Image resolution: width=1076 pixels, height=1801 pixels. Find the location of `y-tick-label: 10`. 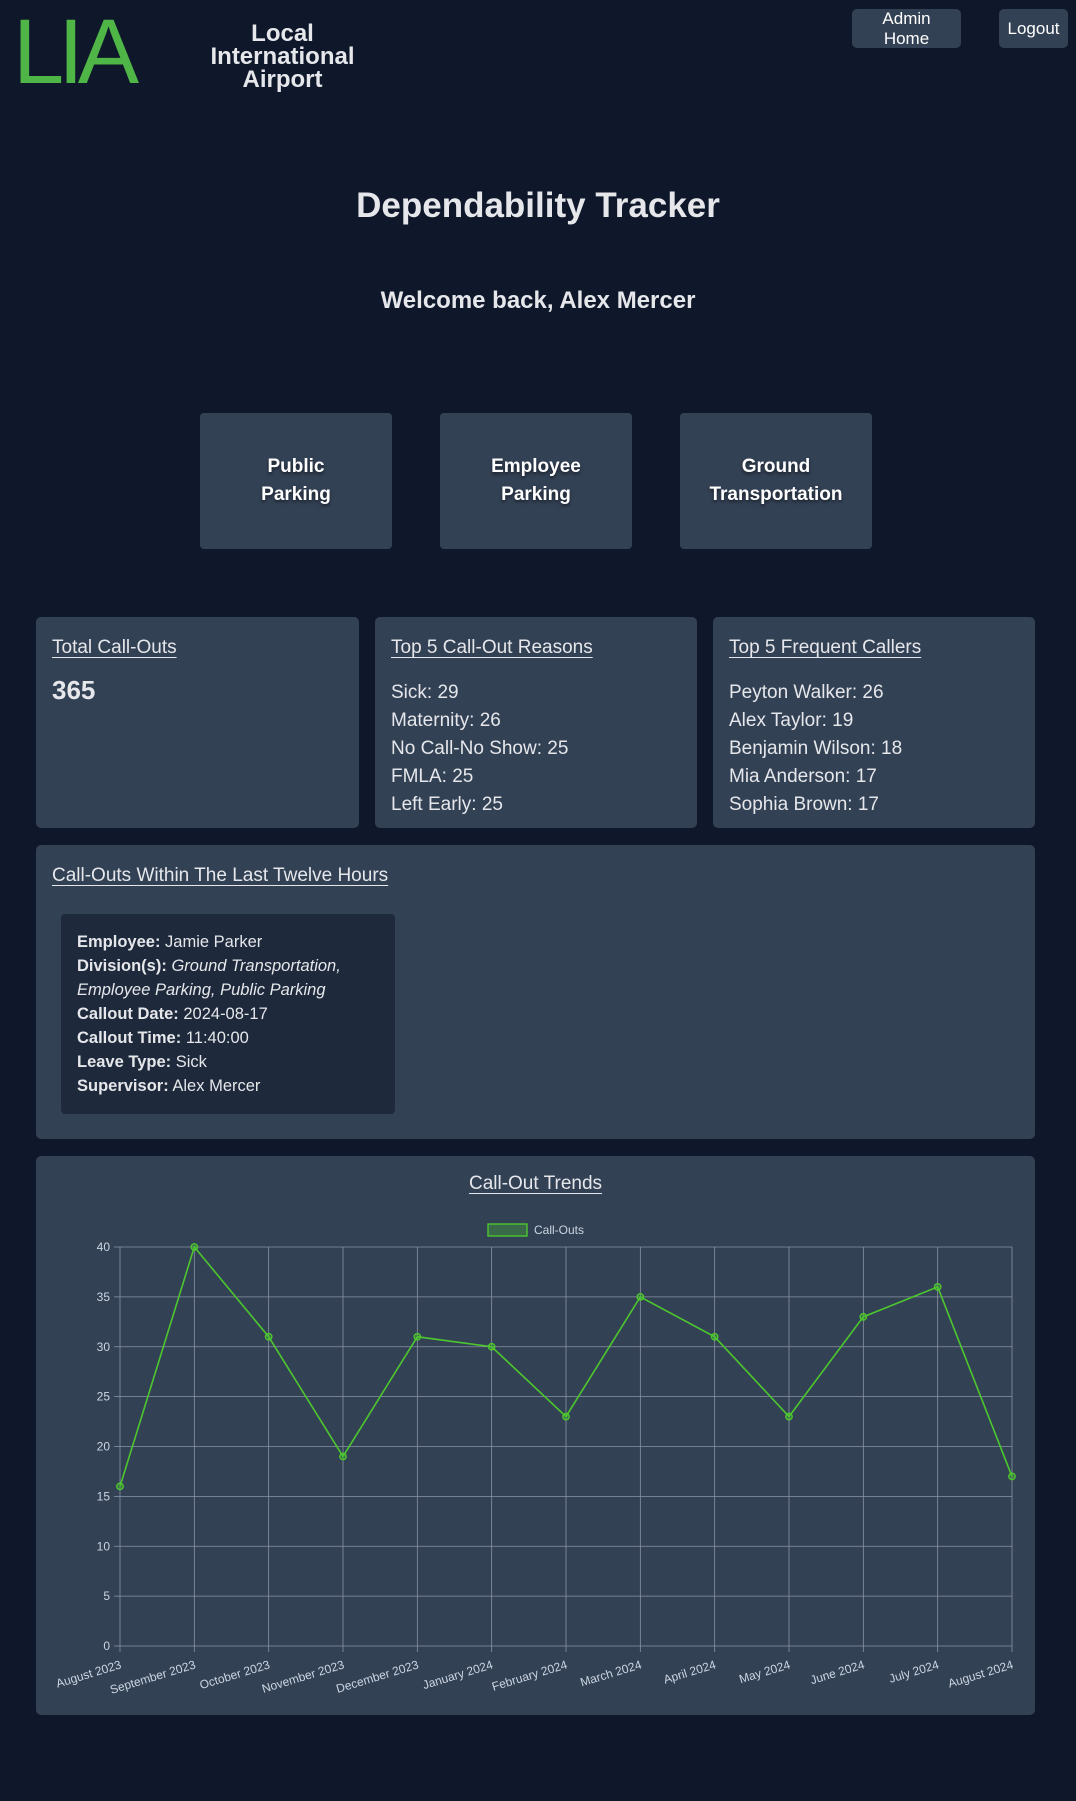

y-tick-label: 10 is located at coordinates (104, 1546).